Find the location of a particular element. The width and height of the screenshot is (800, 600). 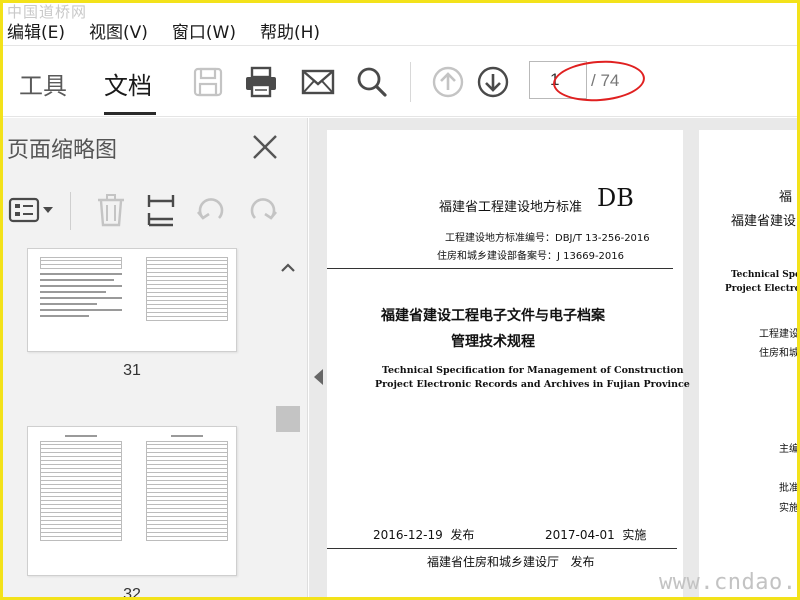

chevron-up-icon is located at coordinates (288, 268).